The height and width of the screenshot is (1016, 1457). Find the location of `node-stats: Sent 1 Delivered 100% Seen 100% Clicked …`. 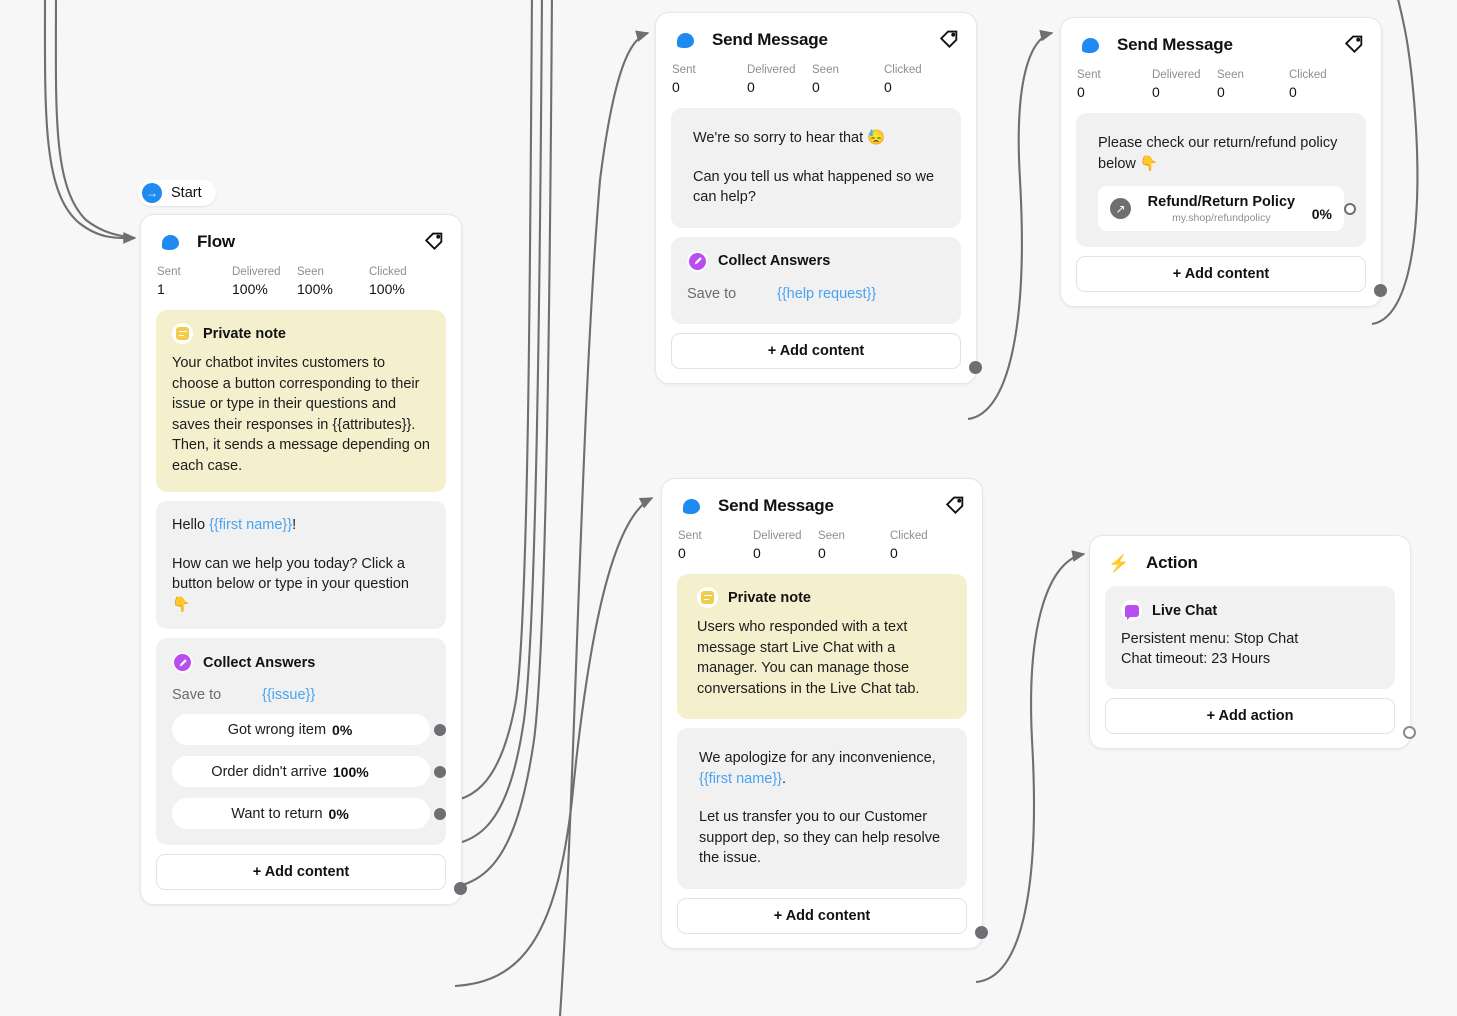

node-stats: Sent 1 Delivered 100% Seen 100% Clicked … is located at coordinates (301, 285).